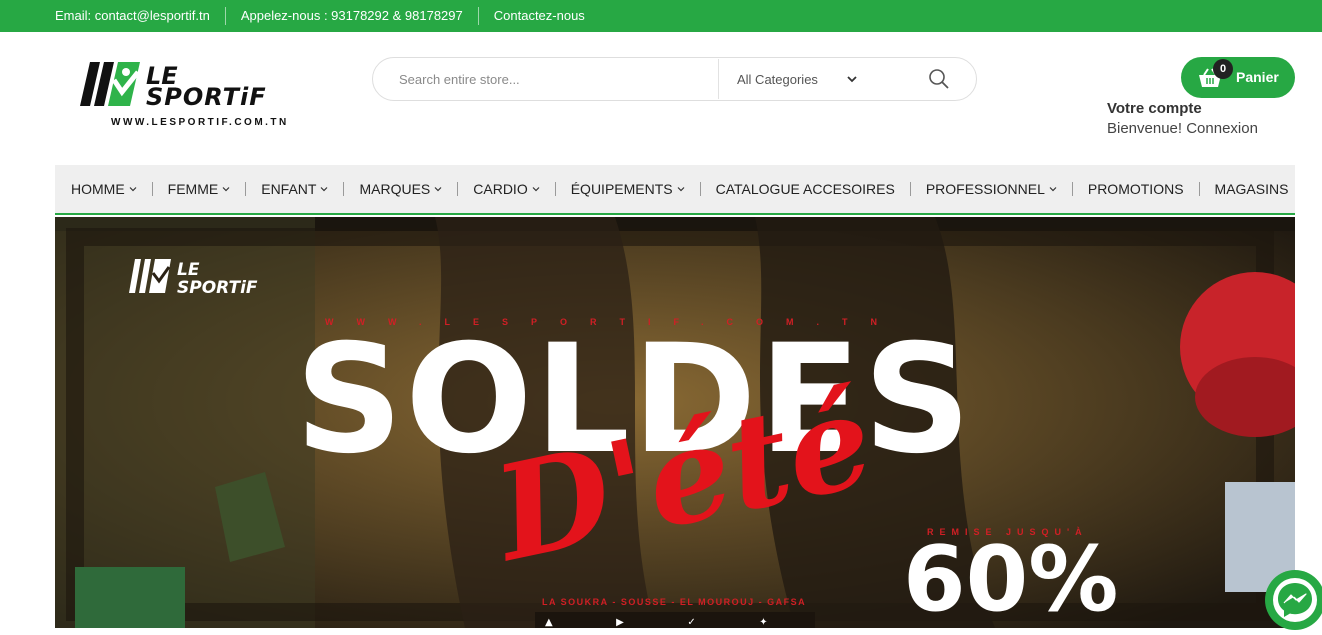 The image size is (1322, 635). I want to click on nav-item-label: CATALOGUE ACCESOIRES, so click(805, 189).